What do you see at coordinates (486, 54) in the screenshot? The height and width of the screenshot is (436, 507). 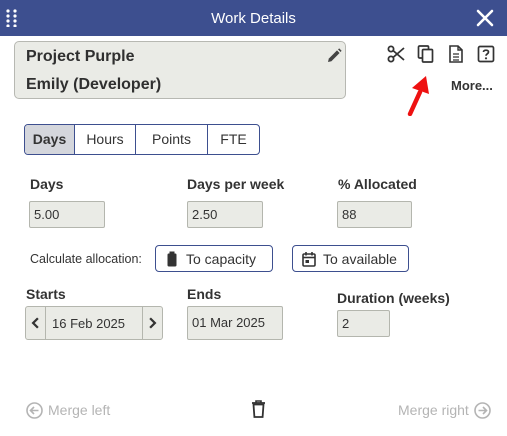 I see `help-icon` at bounding box center [486, 54].